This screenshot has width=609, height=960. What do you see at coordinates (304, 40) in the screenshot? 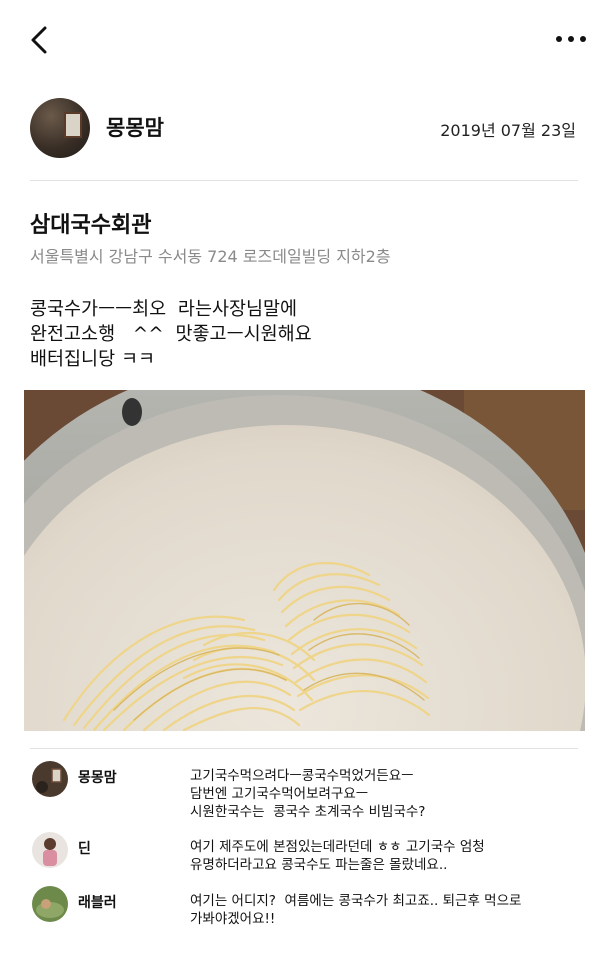
I see `top-bar` at bounding box center [304, 40].